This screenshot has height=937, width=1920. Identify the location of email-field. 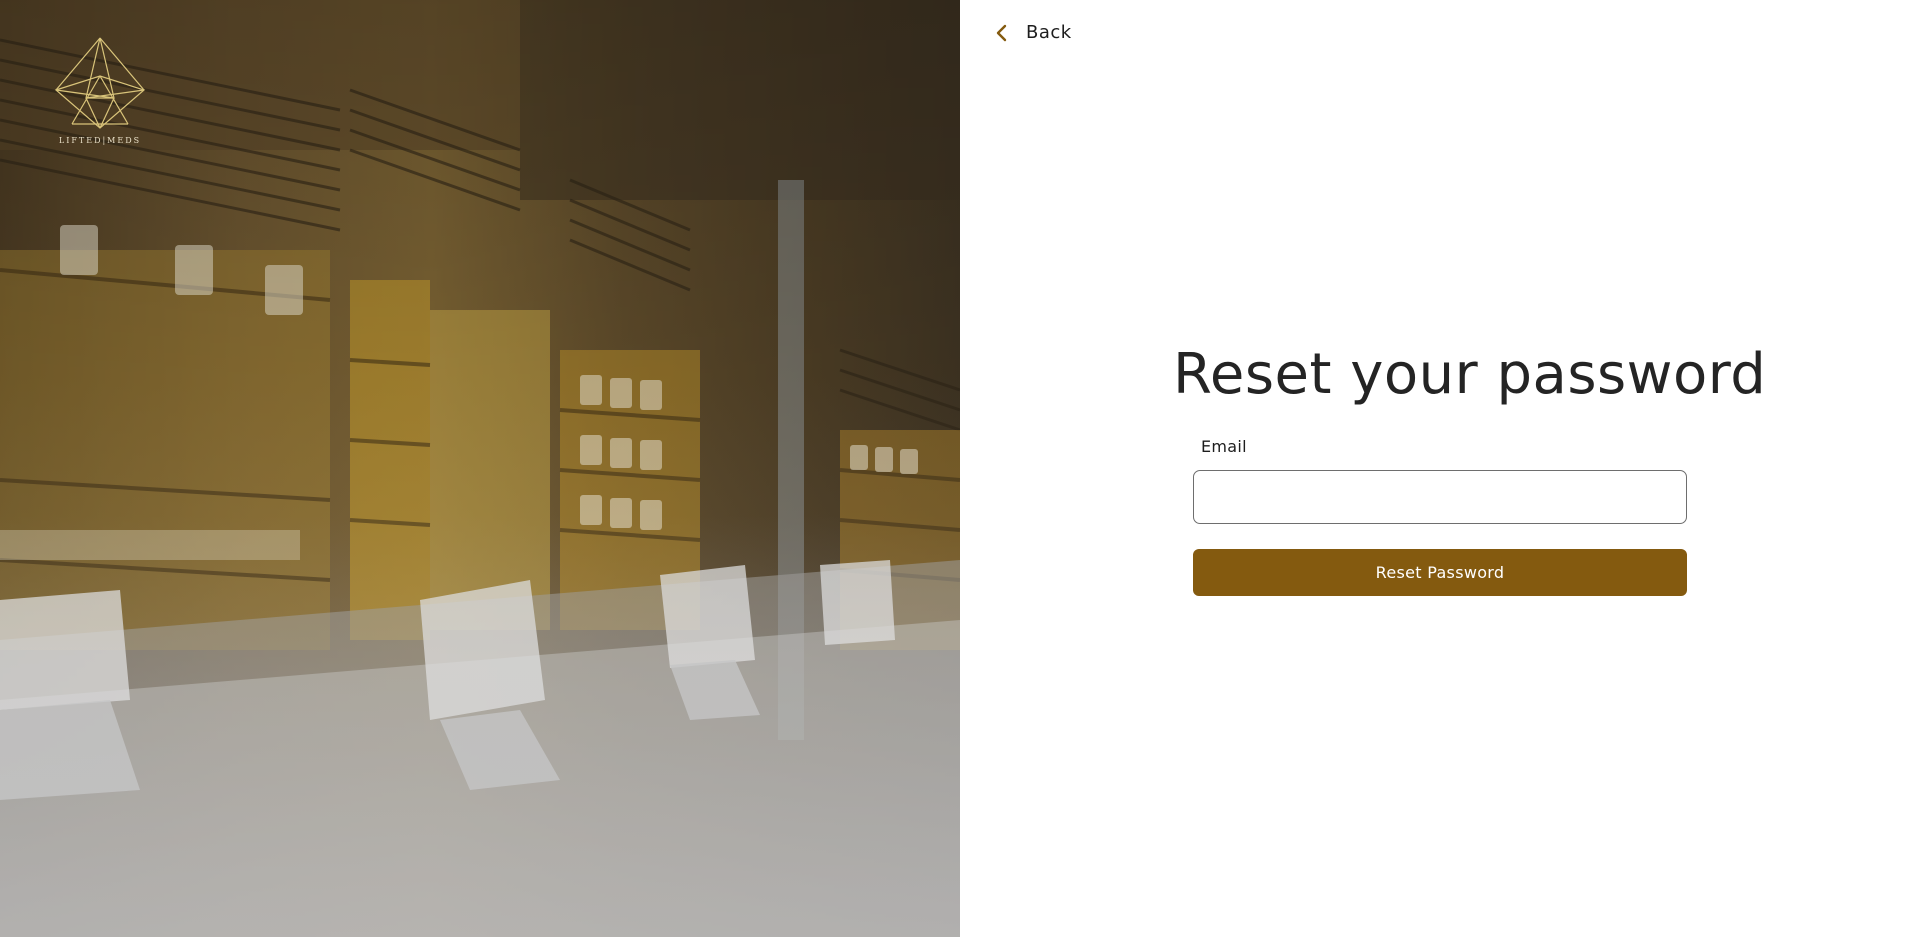
(1440, 497).